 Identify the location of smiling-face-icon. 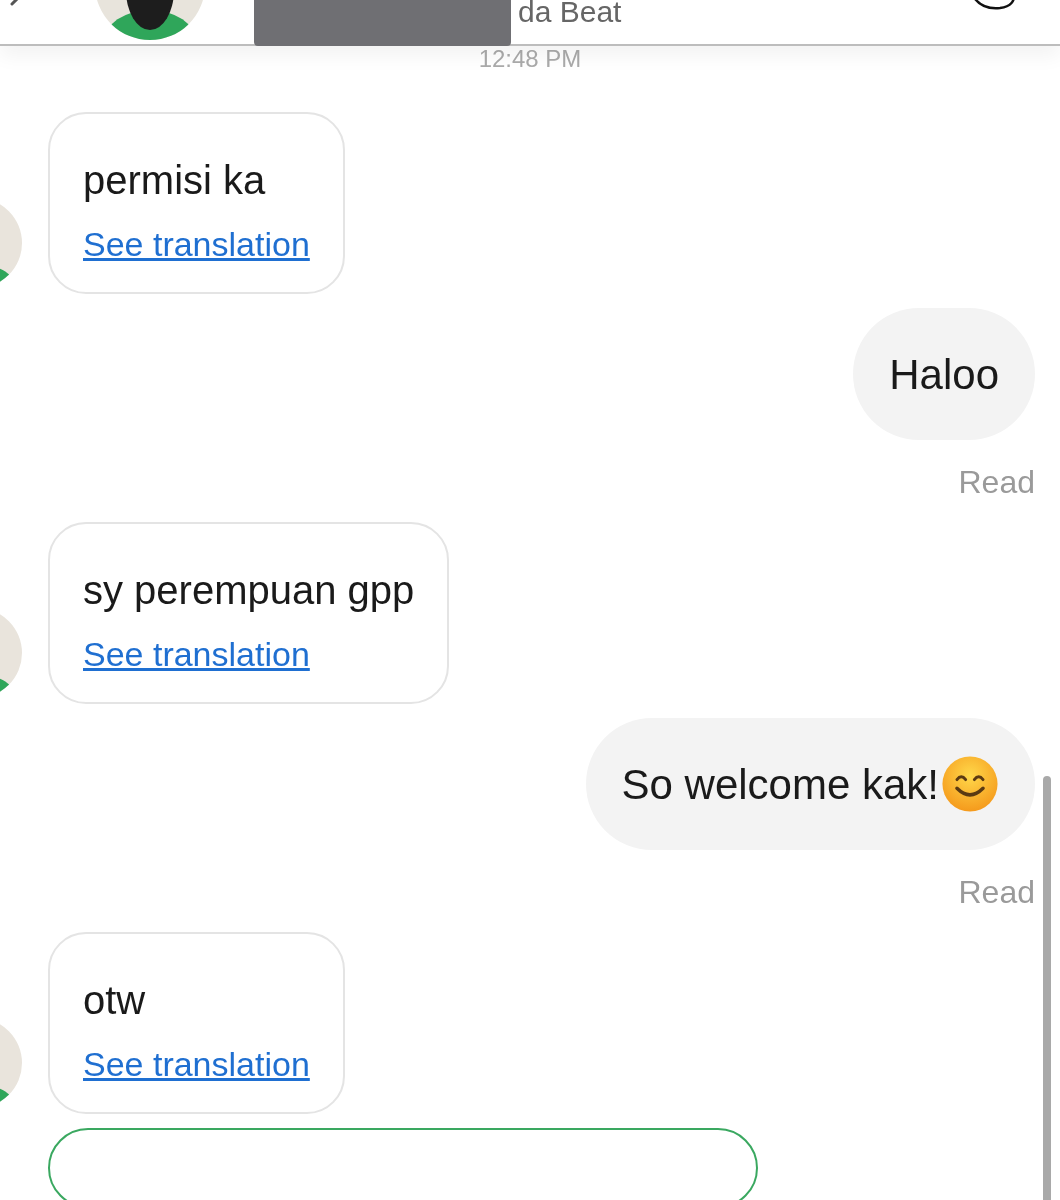
(970, 784).